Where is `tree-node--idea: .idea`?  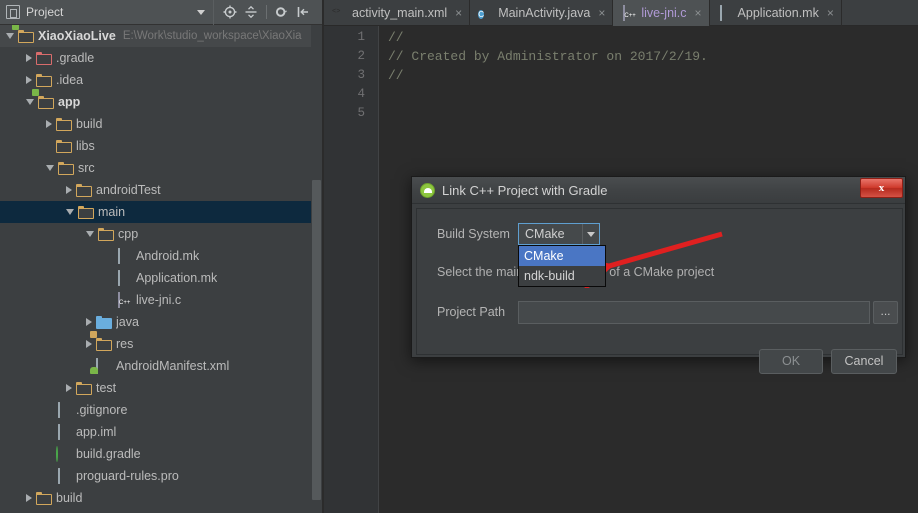 tree-node--idea: .idea is located at coordinates (155, 80).